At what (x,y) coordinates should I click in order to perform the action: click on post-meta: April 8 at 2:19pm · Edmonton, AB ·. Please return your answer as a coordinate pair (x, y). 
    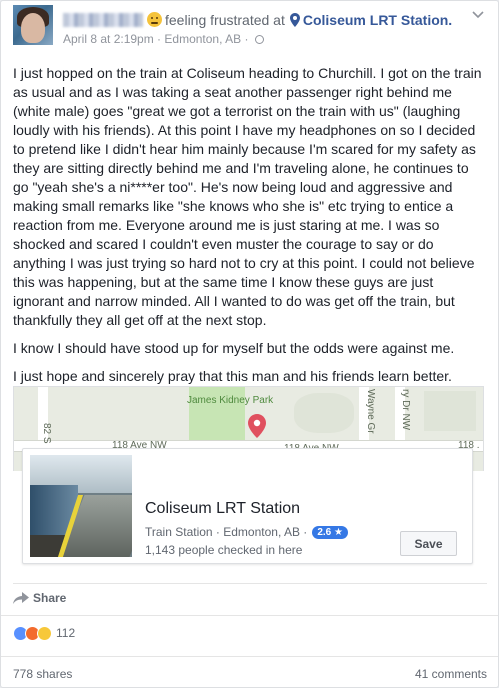
    Looking at the image, I should click on (163, 39).